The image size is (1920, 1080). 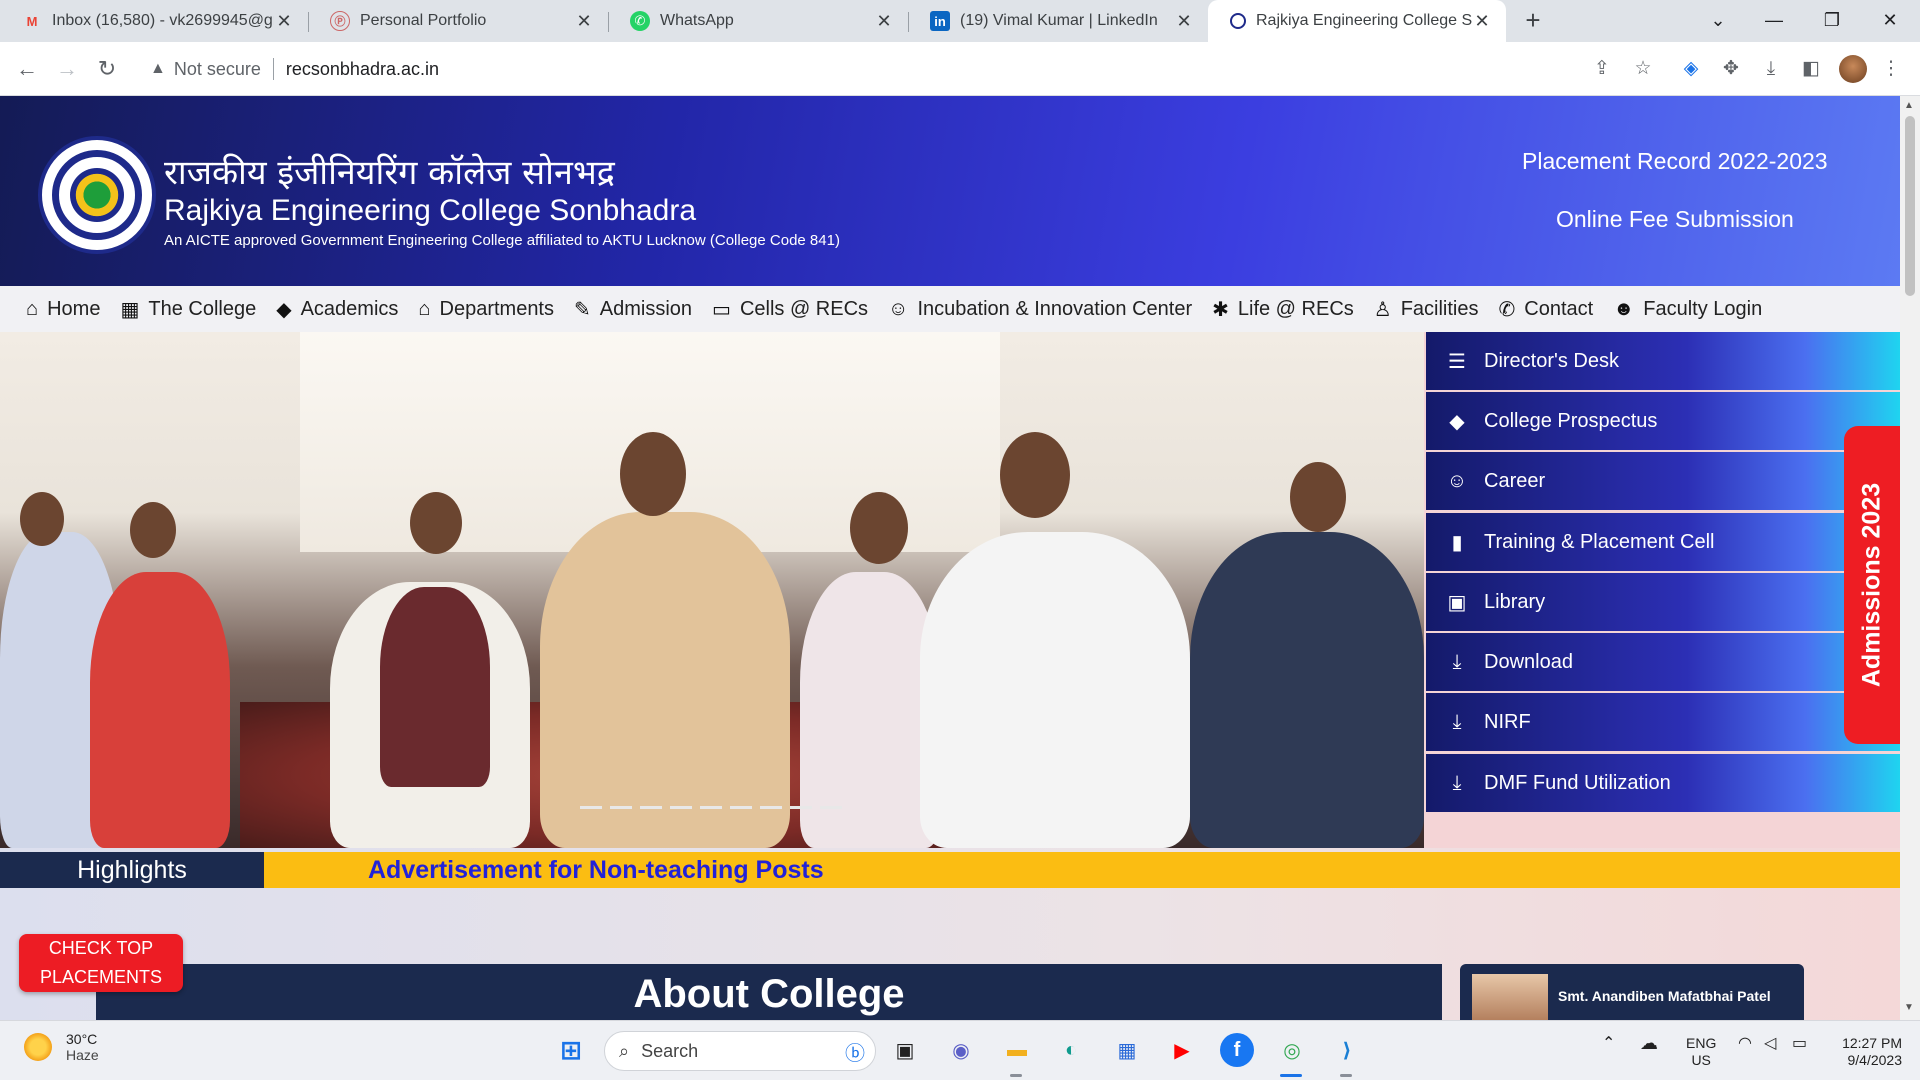 What do you see at coordinates (1731, 69) in the screenshot?
I see `extensions-puzzle-icon: ✥` at bounding box center [1731, 69].